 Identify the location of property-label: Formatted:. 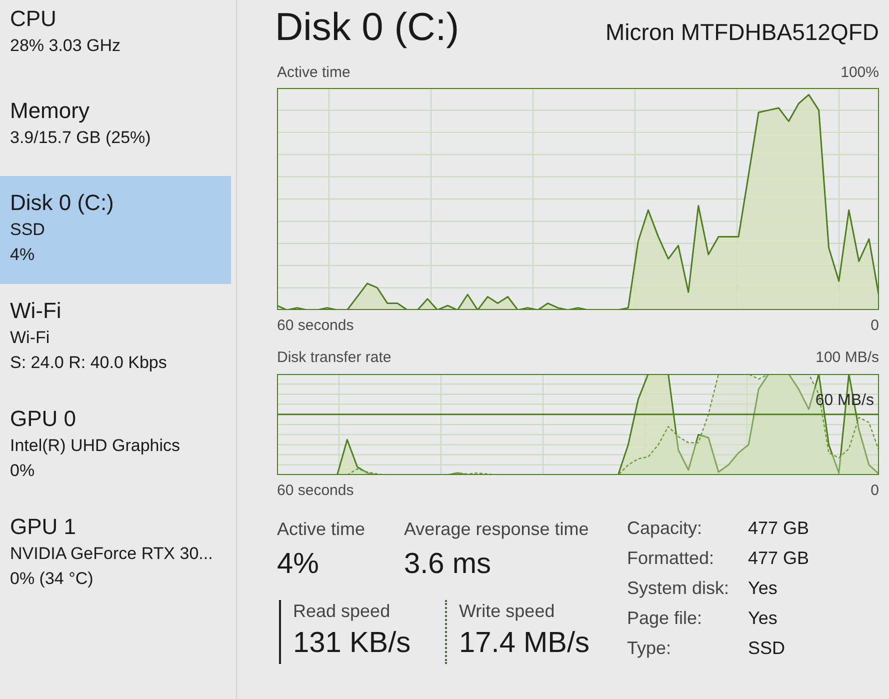
(671, 558).